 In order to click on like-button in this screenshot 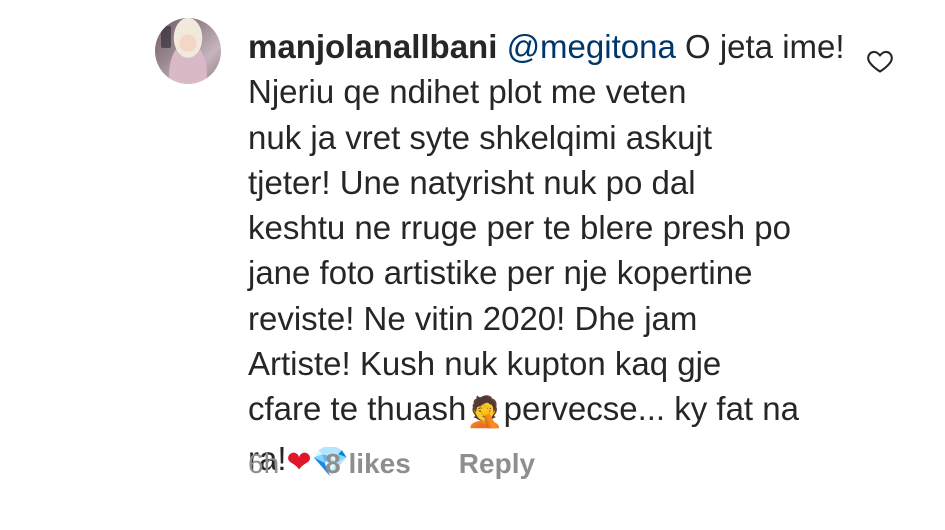, I will do `click(880, 61)`.